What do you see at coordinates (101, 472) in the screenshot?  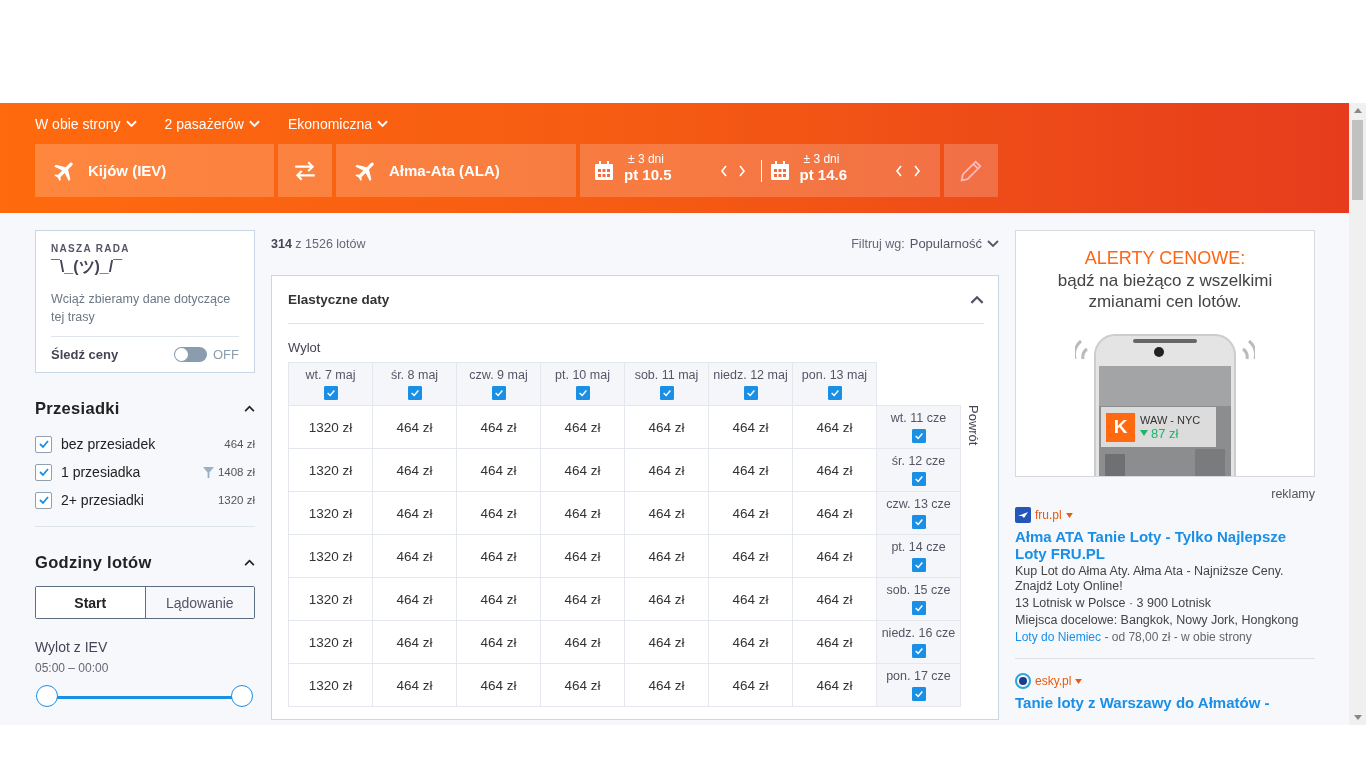 I see `stop-option-label: 1 przesiadka` at bounding box center [101, 472].